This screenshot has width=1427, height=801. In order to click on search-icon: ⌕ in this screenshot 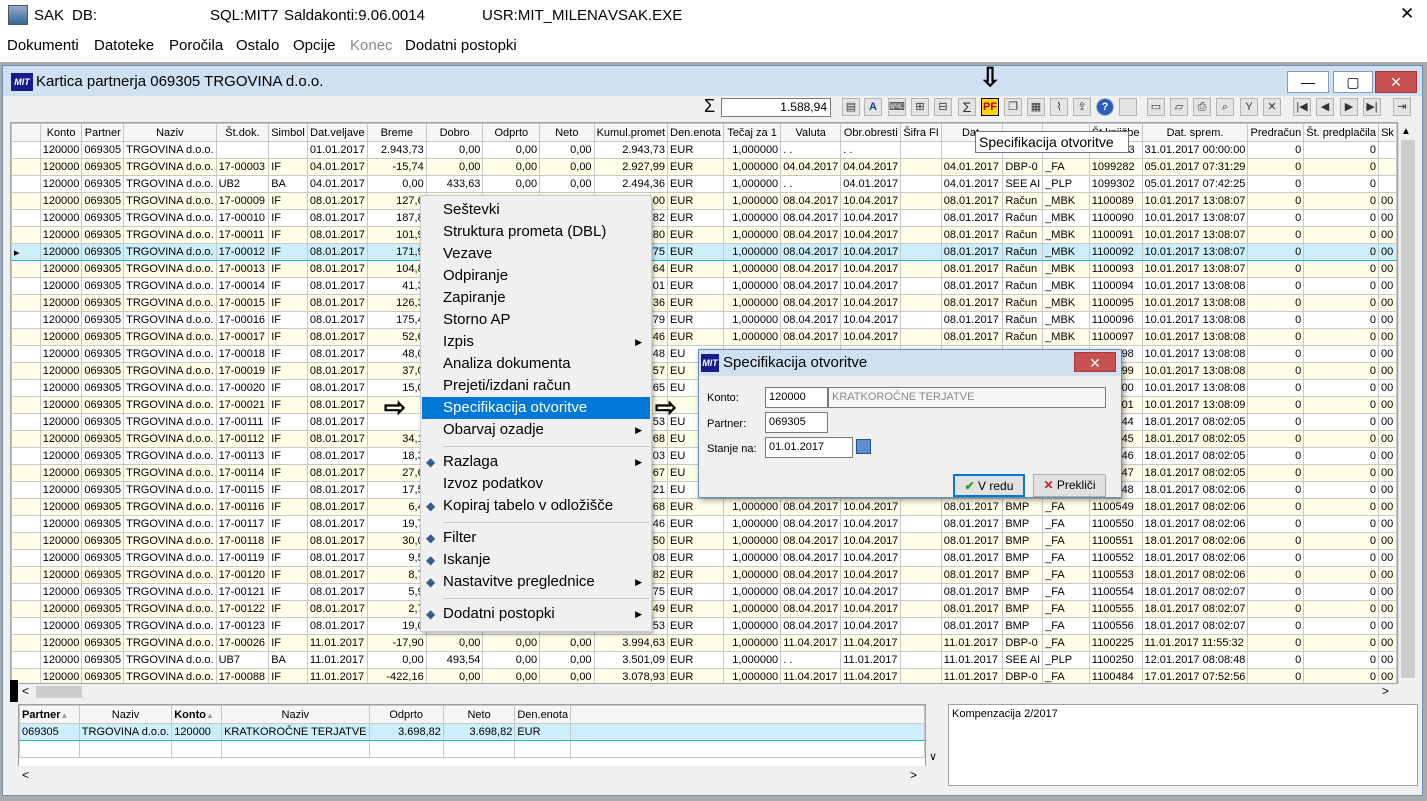, I will do `click(1225, 107)`.